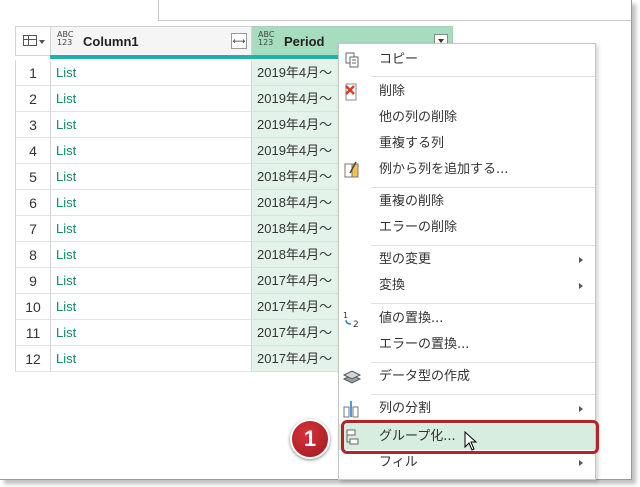  Describe the element at coordinates (304, 41) in the screenshot. I see `column-header-label: Period` at that location.